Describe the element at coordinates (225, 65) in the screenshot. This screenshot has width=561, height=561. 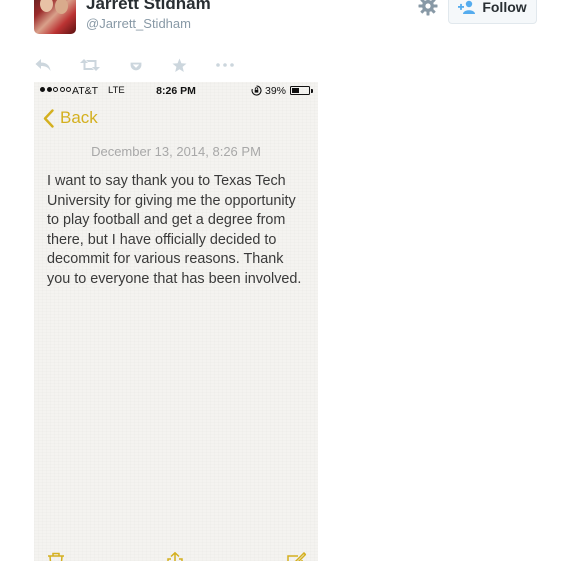
I see `more-icon` at that location.